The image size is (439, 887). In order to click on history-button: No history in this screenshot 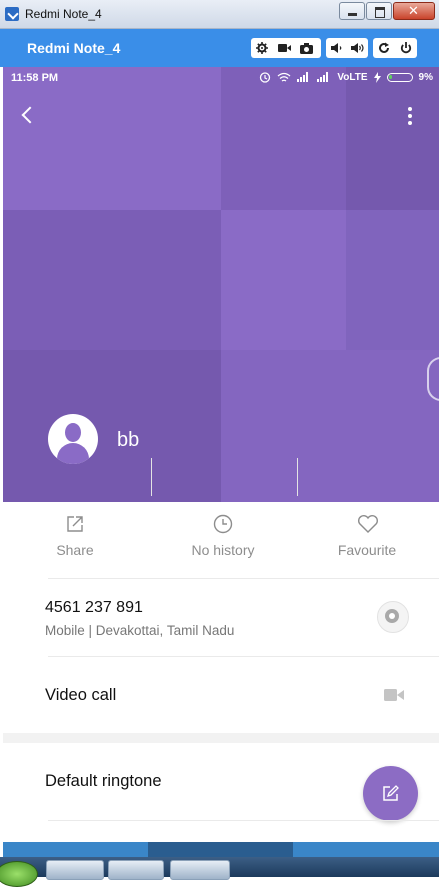, I will do `click(223, 536)`.